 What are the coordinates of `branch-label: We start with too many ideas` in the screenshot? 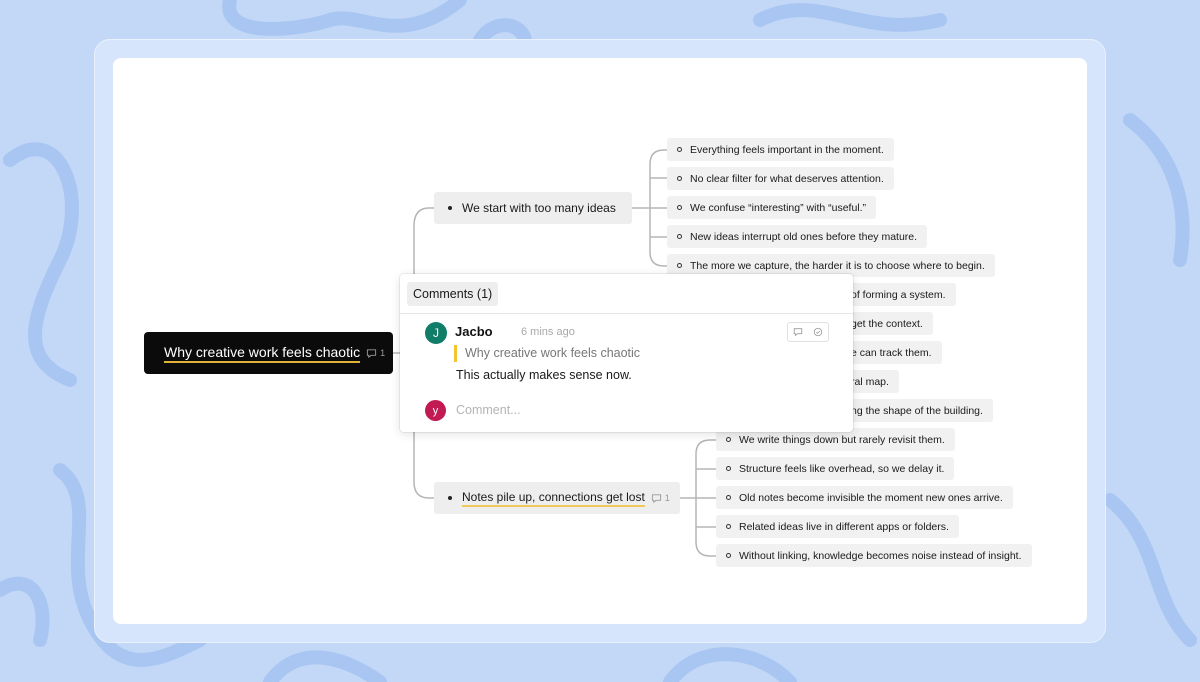 It's located at (539, 208).